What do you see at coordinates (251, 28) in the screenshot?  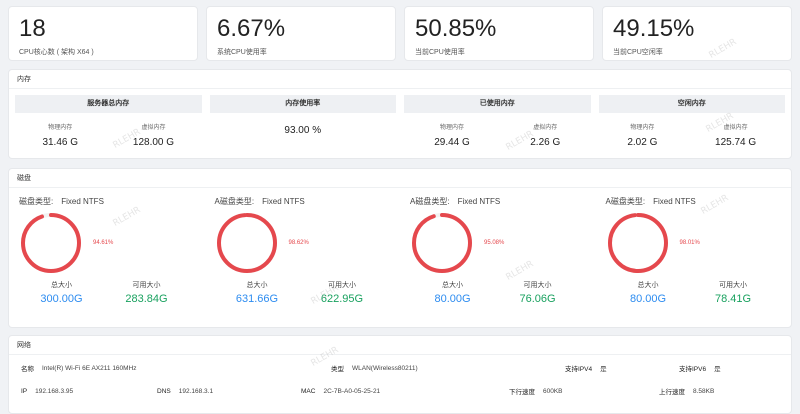 I see `stat-value: 6.67%` at bounding box center [251, 28].